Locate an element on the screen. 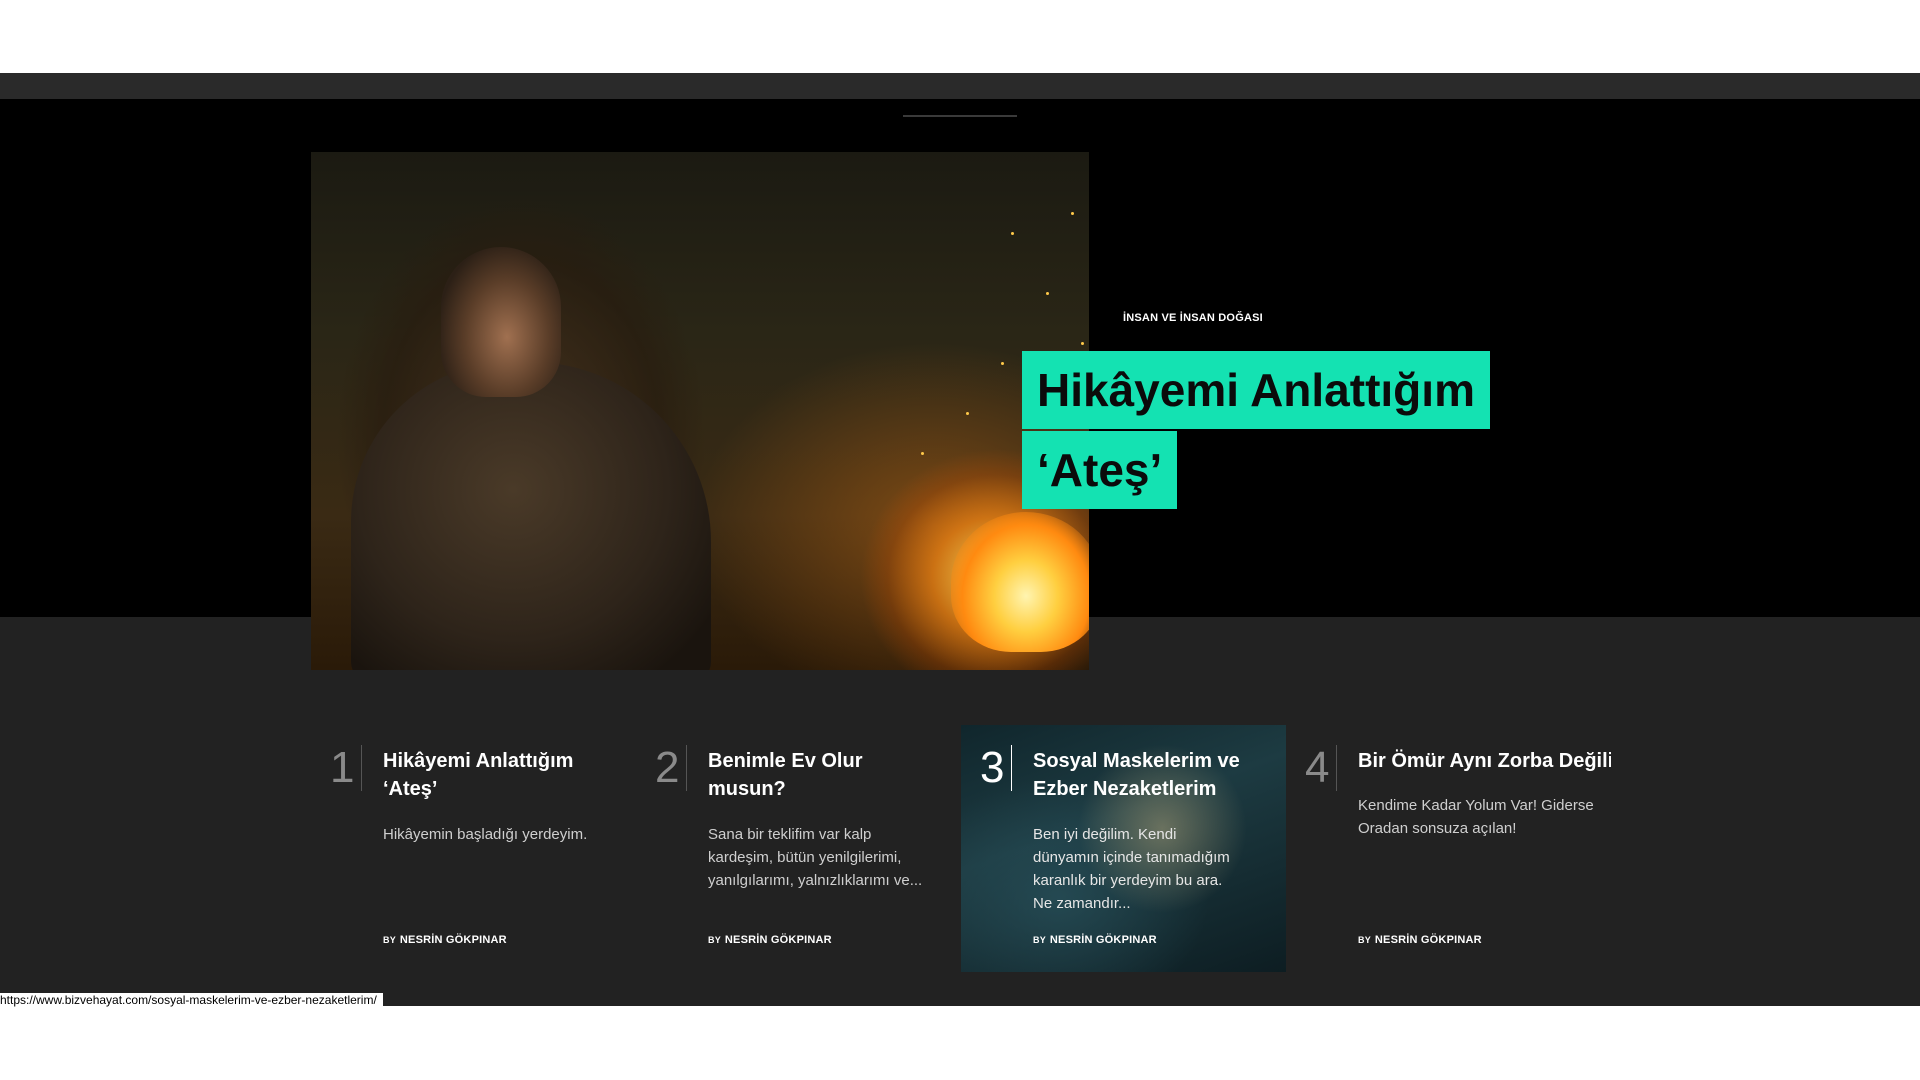 Image resolution: width=1920 pixels, height=1080 pixels. post-excerpt: Hikâyemin başladığı yerdeyim. is located at coordinates (485, 834).